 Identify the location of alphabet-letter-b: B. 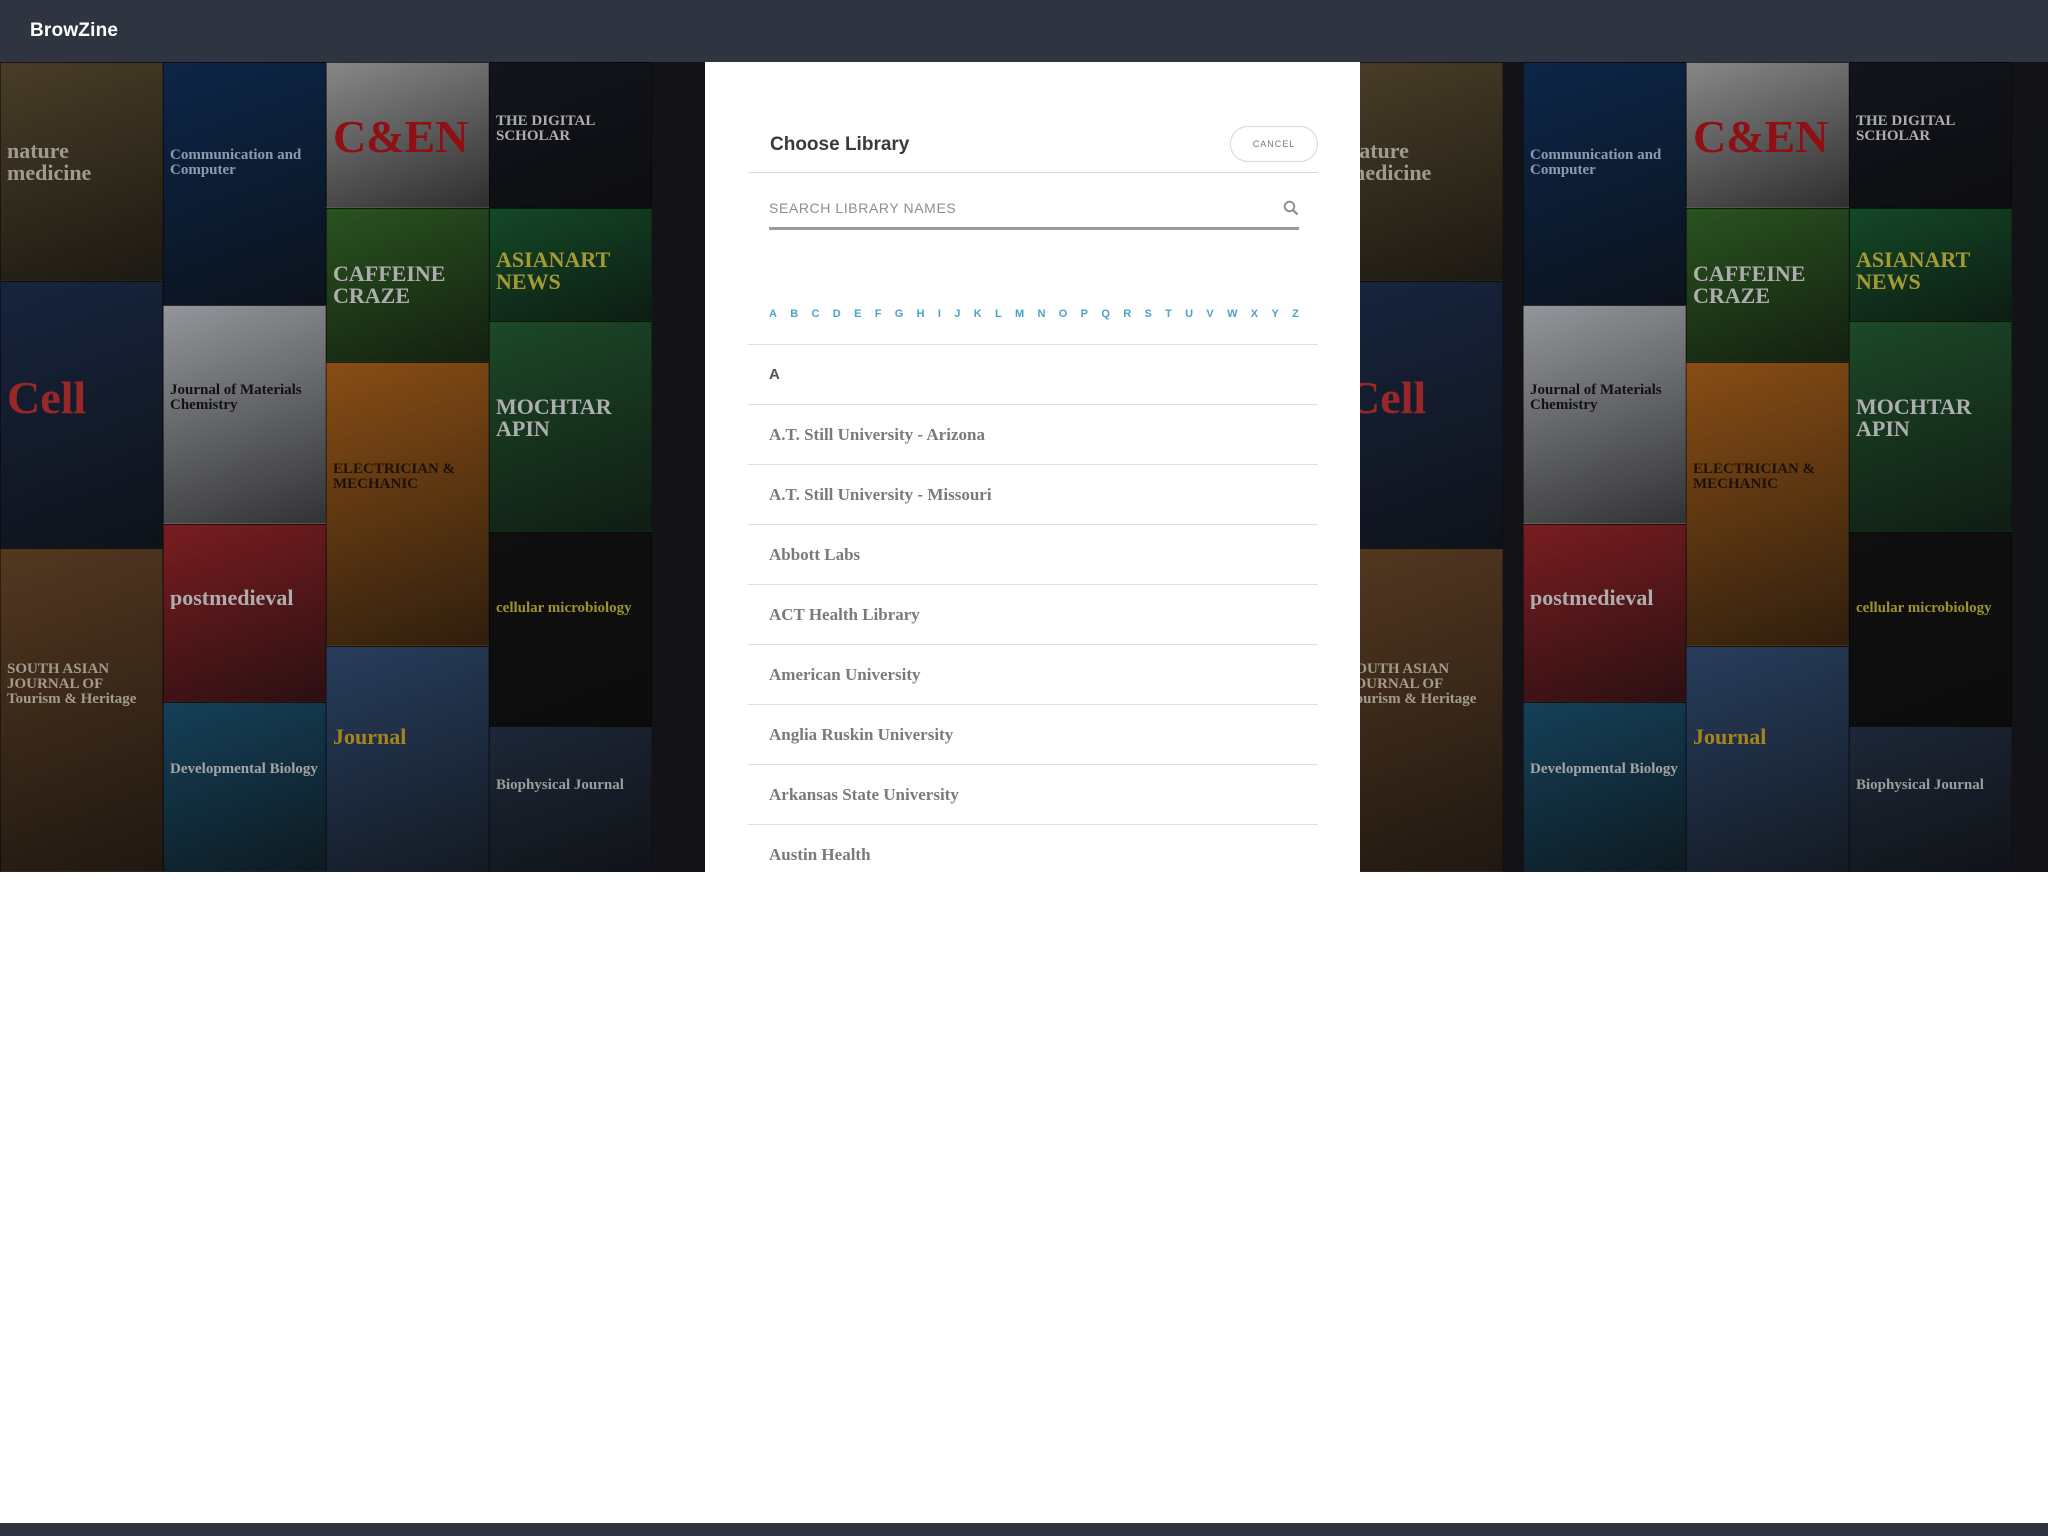
(794, 317).